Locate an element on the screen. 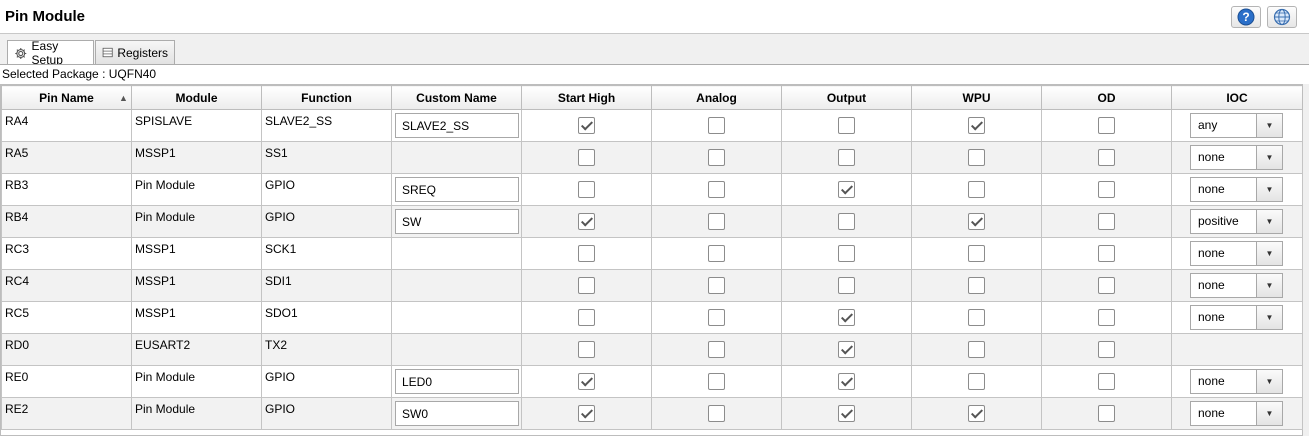 This screenshot has width=1309, height=436. column-header-analog: Analog is located at coordinates (716, 97).